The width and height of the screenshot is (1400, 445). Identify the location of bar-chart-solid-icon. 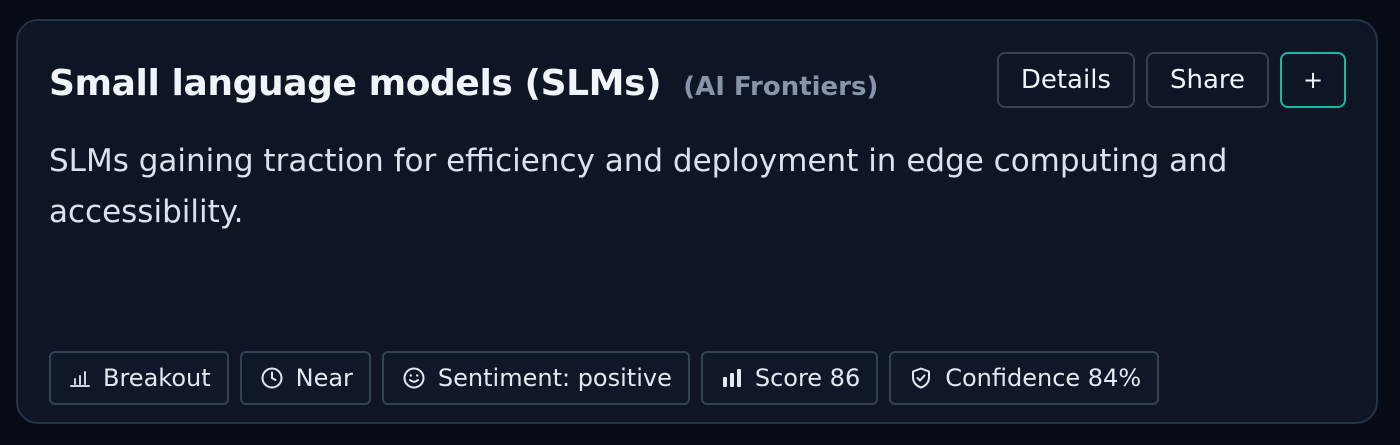
(732, 378).